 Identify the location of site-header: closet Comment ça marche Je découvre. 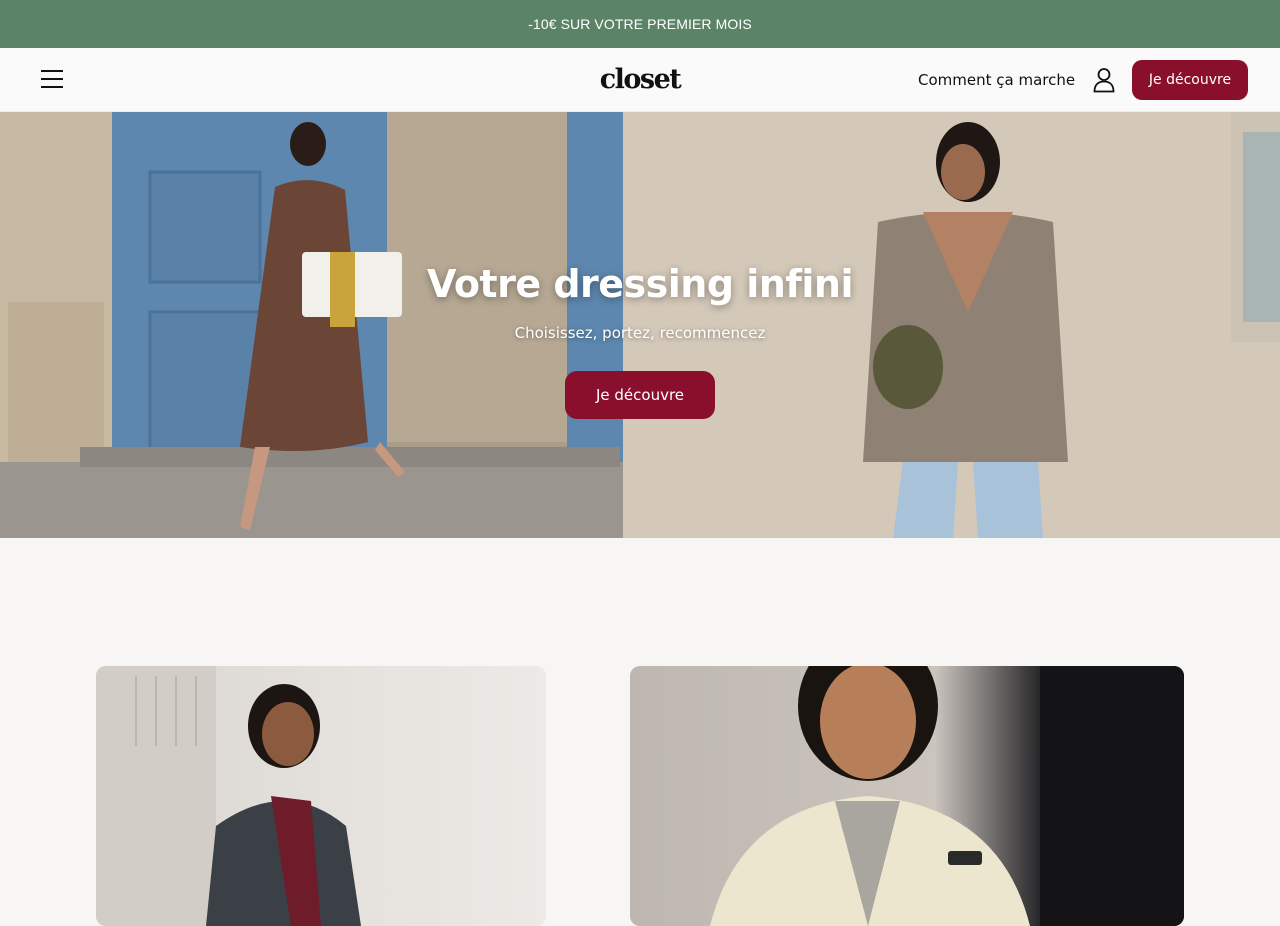
(640, 80).